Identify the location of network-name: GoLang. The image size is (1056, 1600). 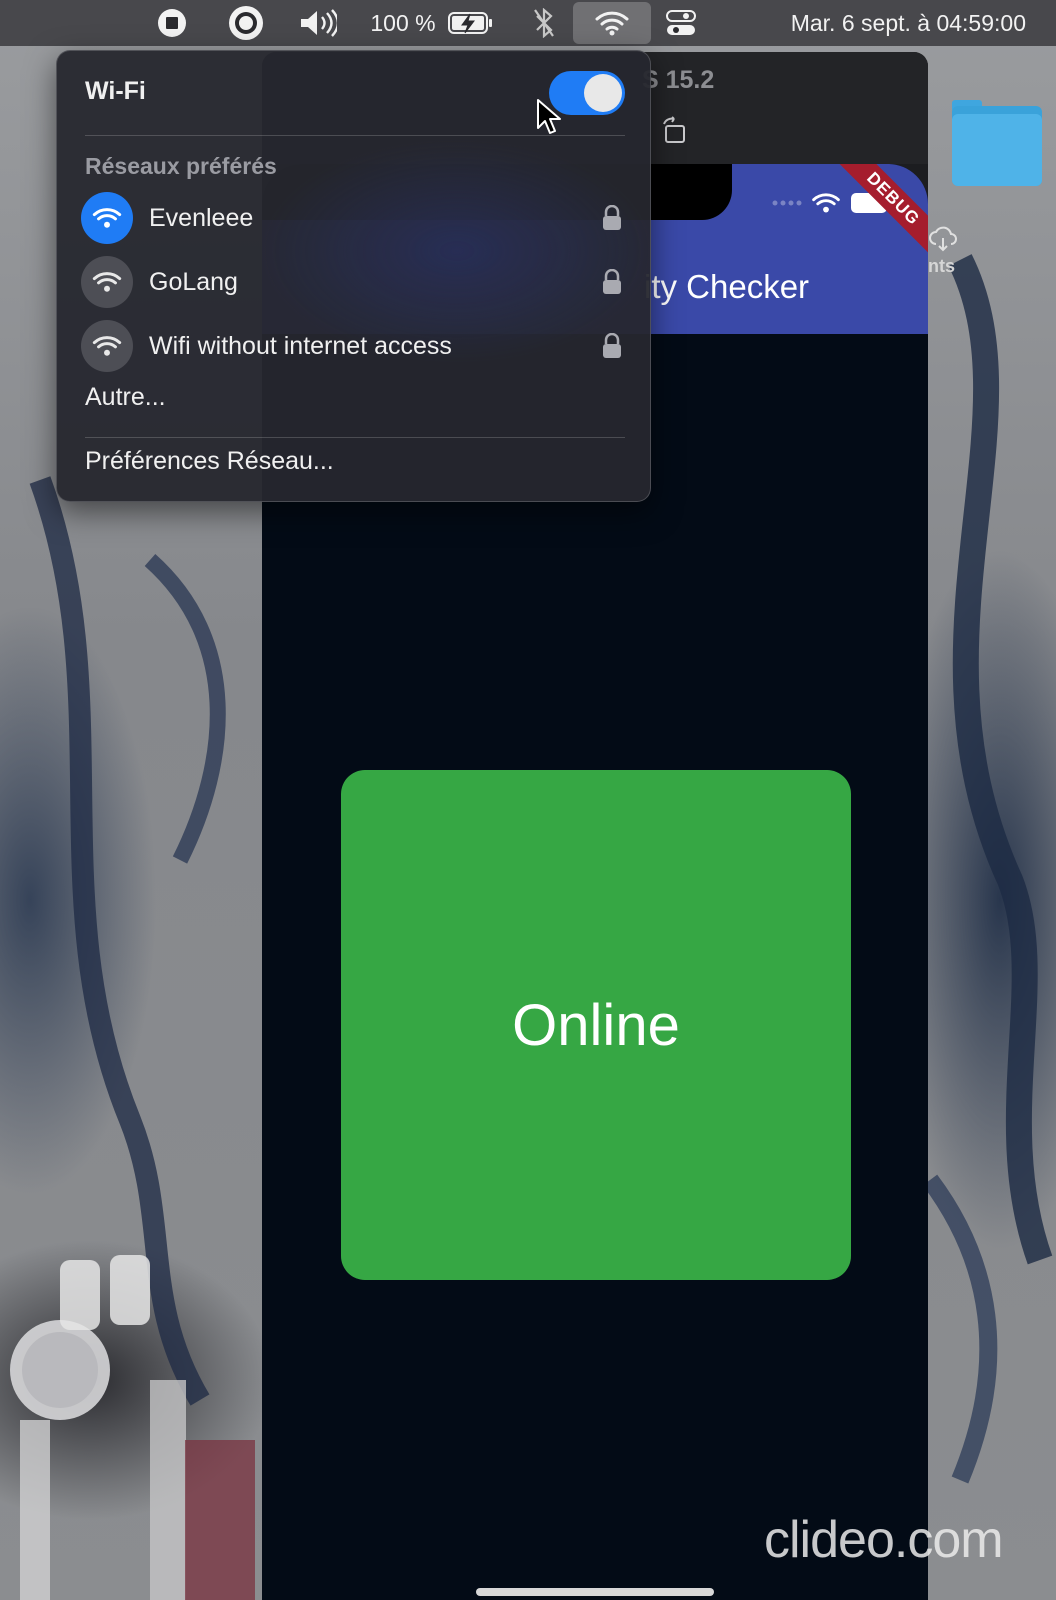
(193, 281).